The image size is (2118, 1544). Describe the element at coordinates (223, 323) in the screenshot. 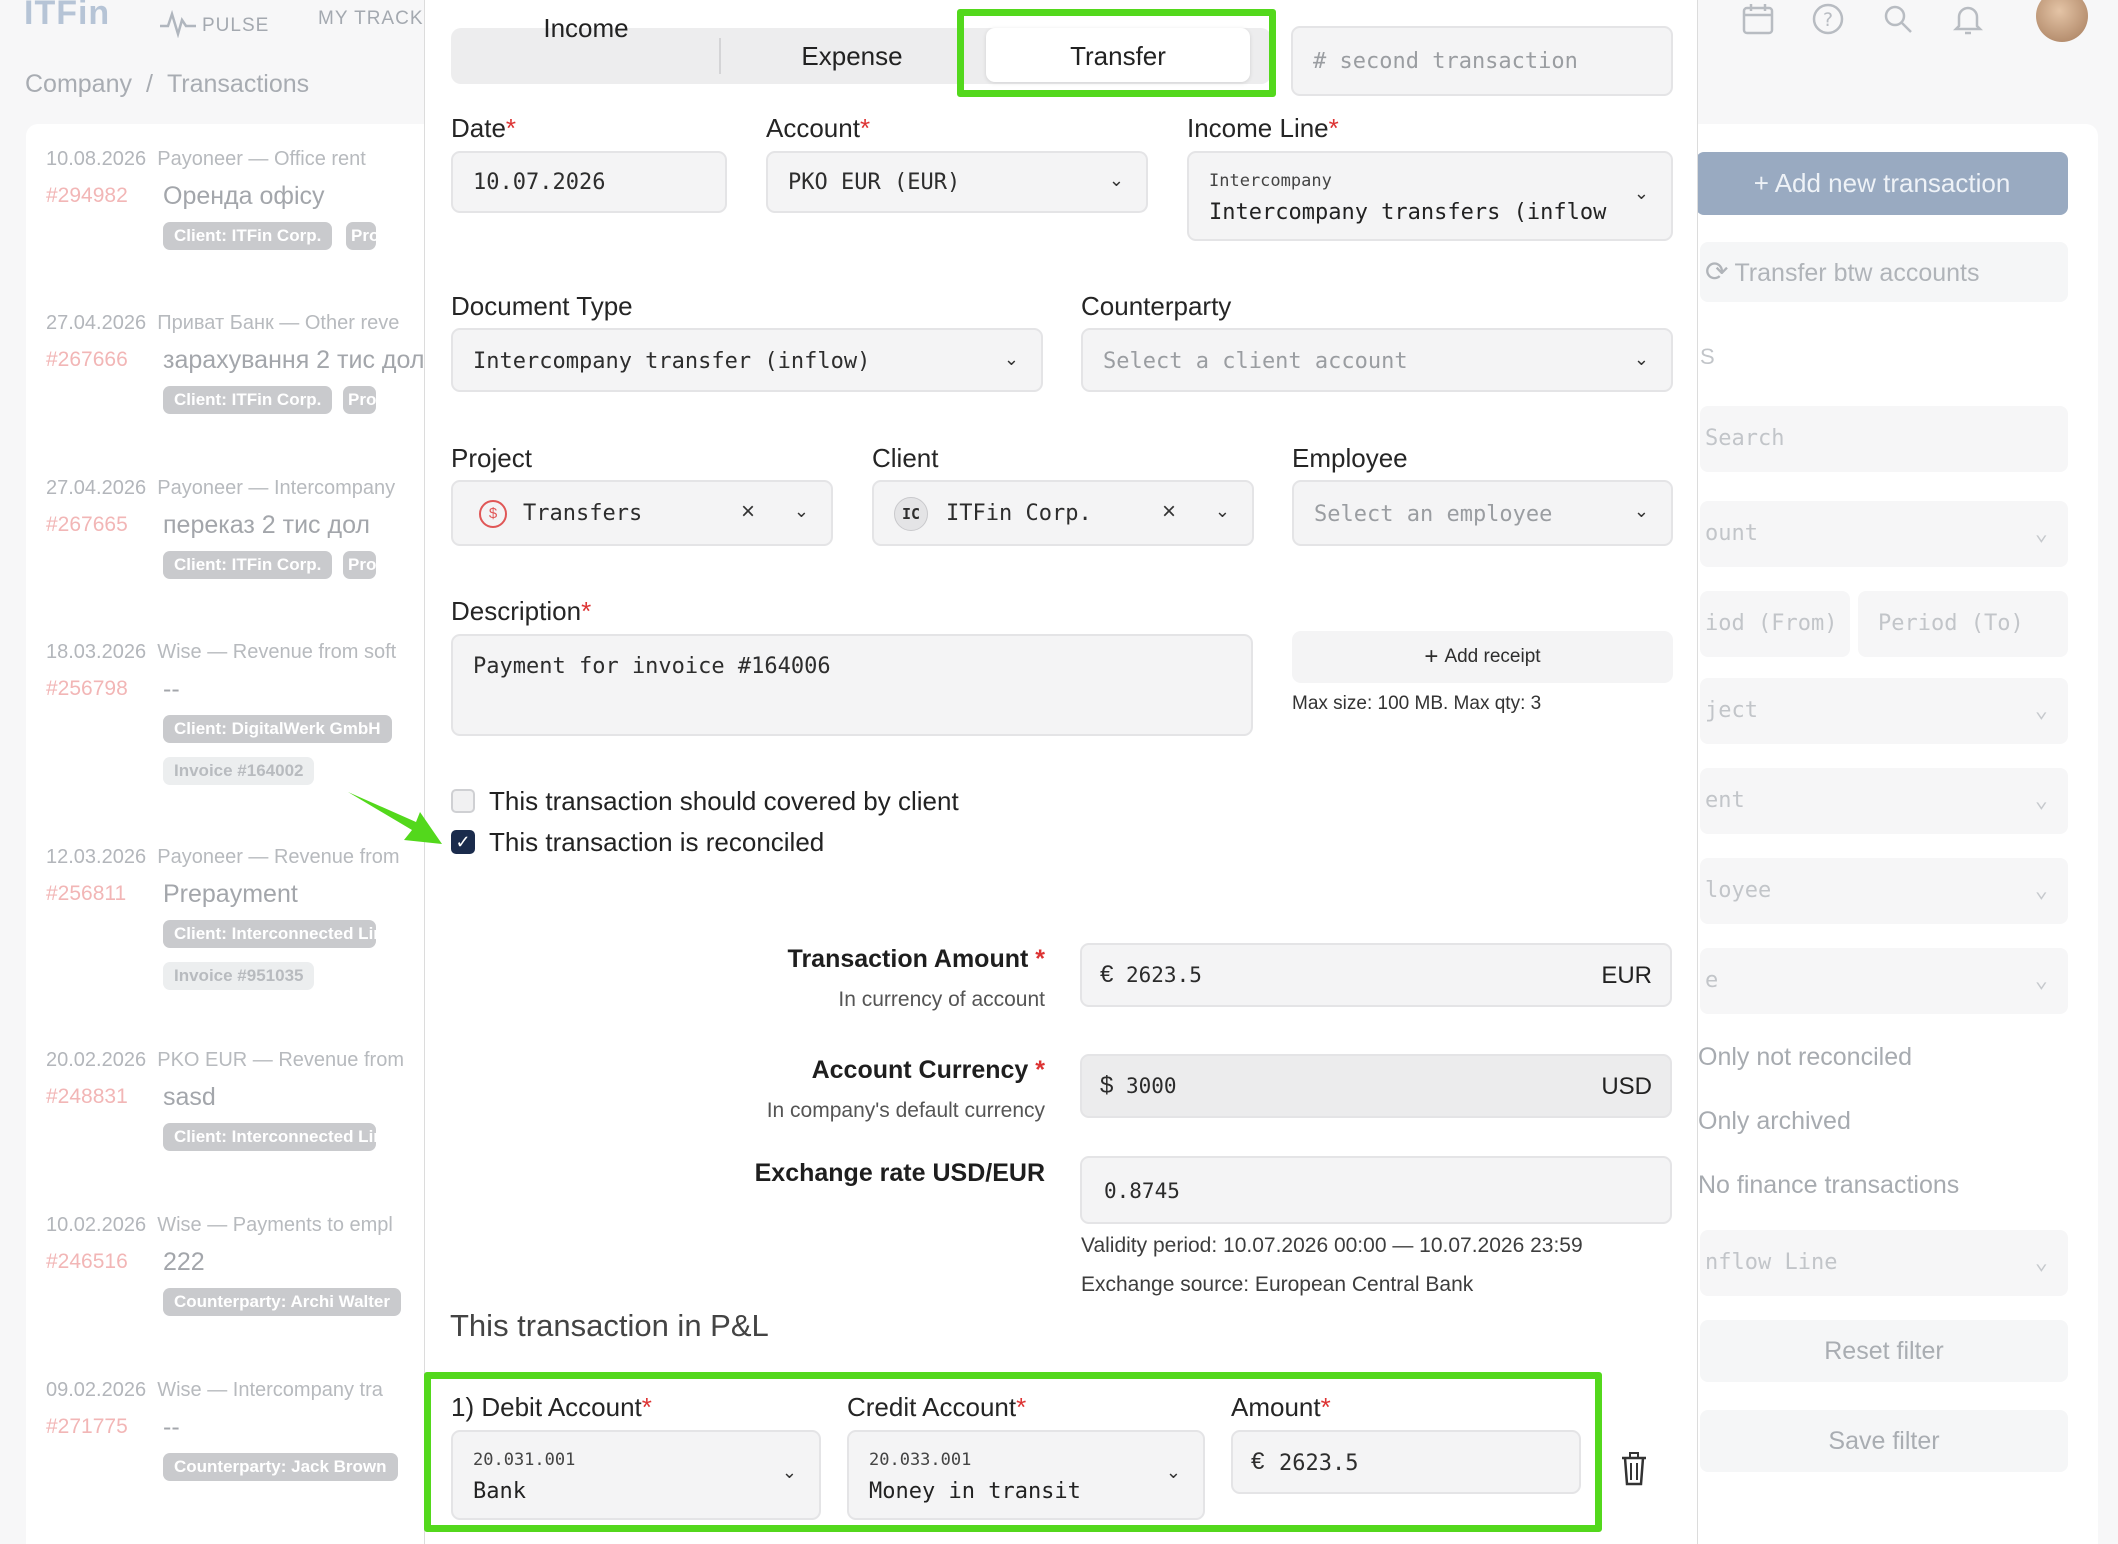

I see `row-date-account: 27.04.2026 Приват Банк — Other reve` at that location.